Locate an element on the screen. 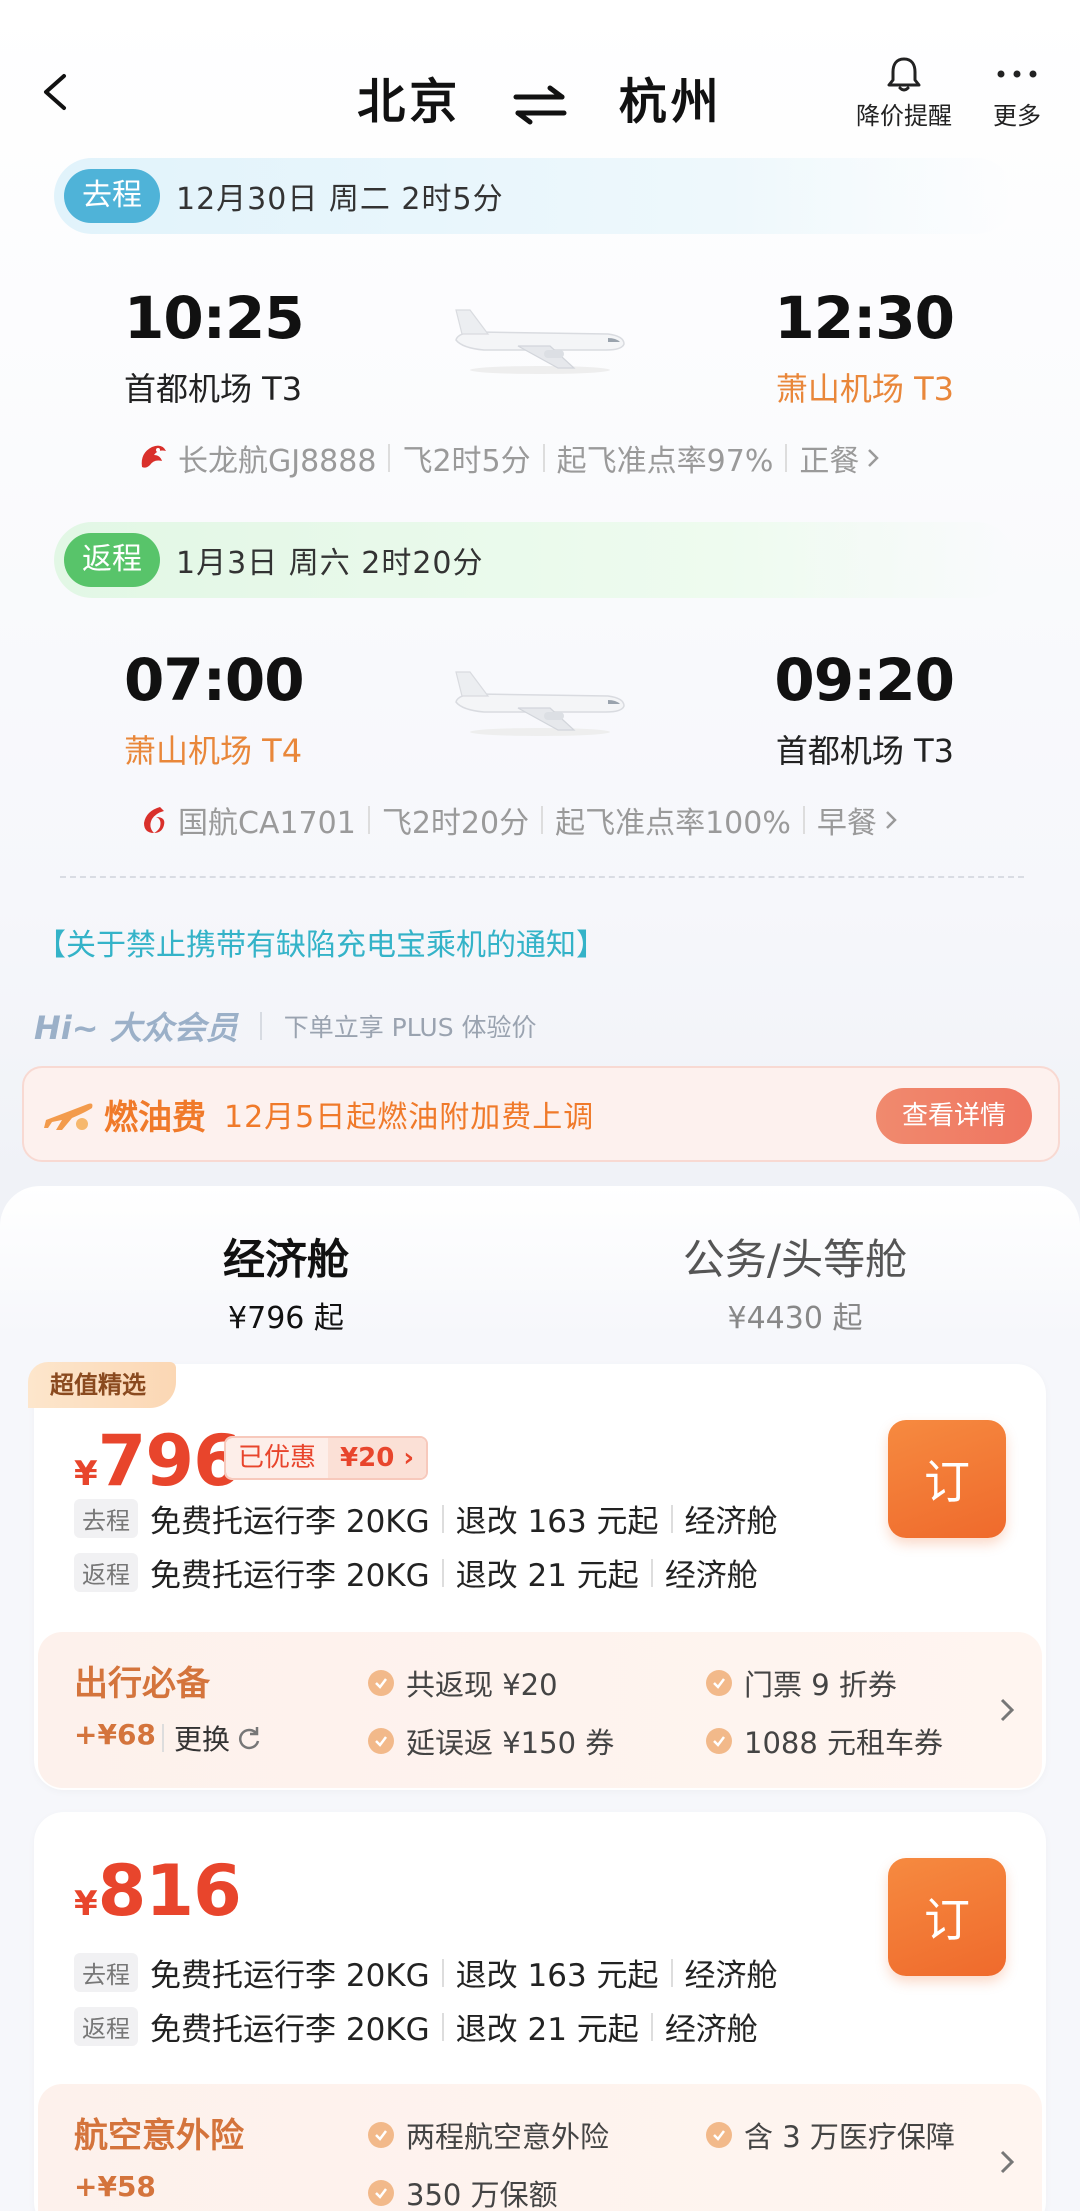  air-china-logo-icon is located at coordinates (154, 820).